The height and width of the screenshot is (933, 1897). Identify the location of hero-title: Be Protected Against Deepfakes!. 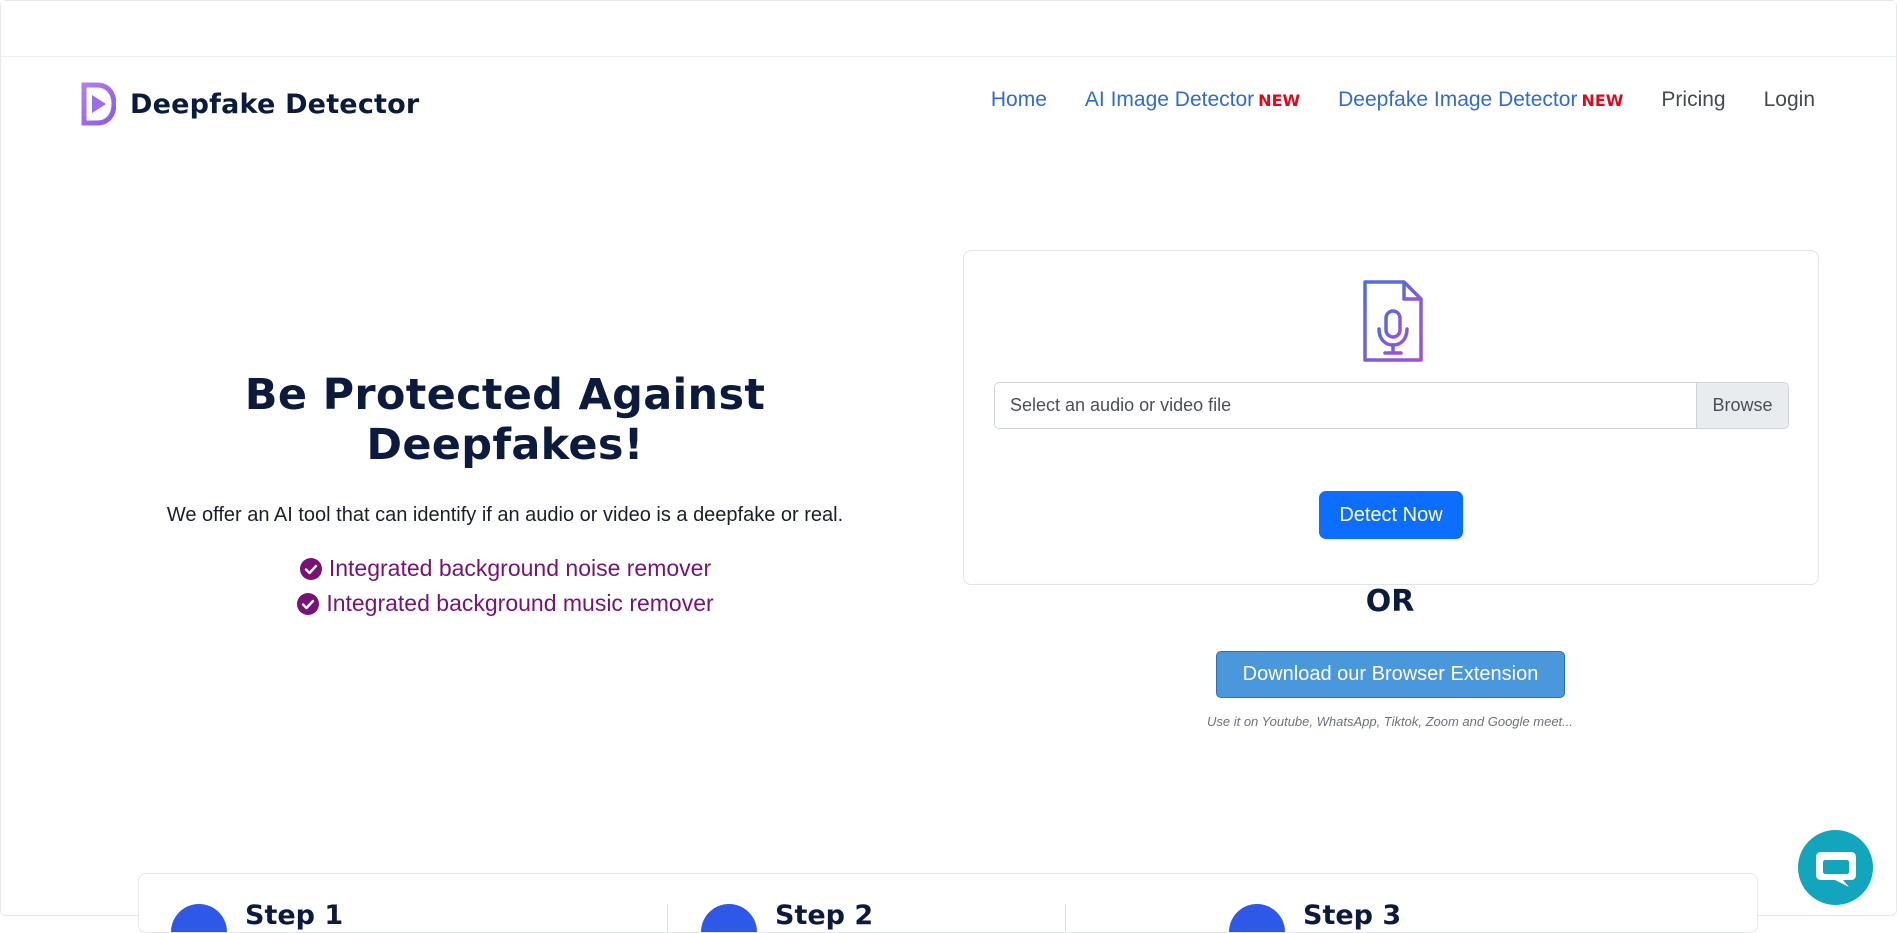
(505, 420).